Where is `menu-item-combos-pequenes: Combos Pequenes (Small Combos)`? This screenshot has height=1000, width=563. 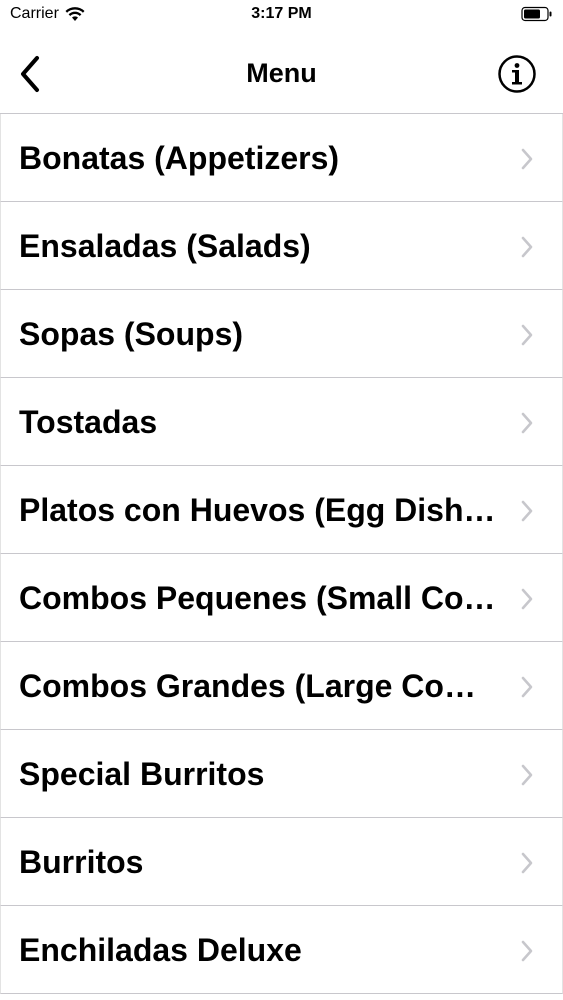
menu-item-combos-pequenes: Combos Pequenes (Small Combos) is located at coordinates (281, 598).